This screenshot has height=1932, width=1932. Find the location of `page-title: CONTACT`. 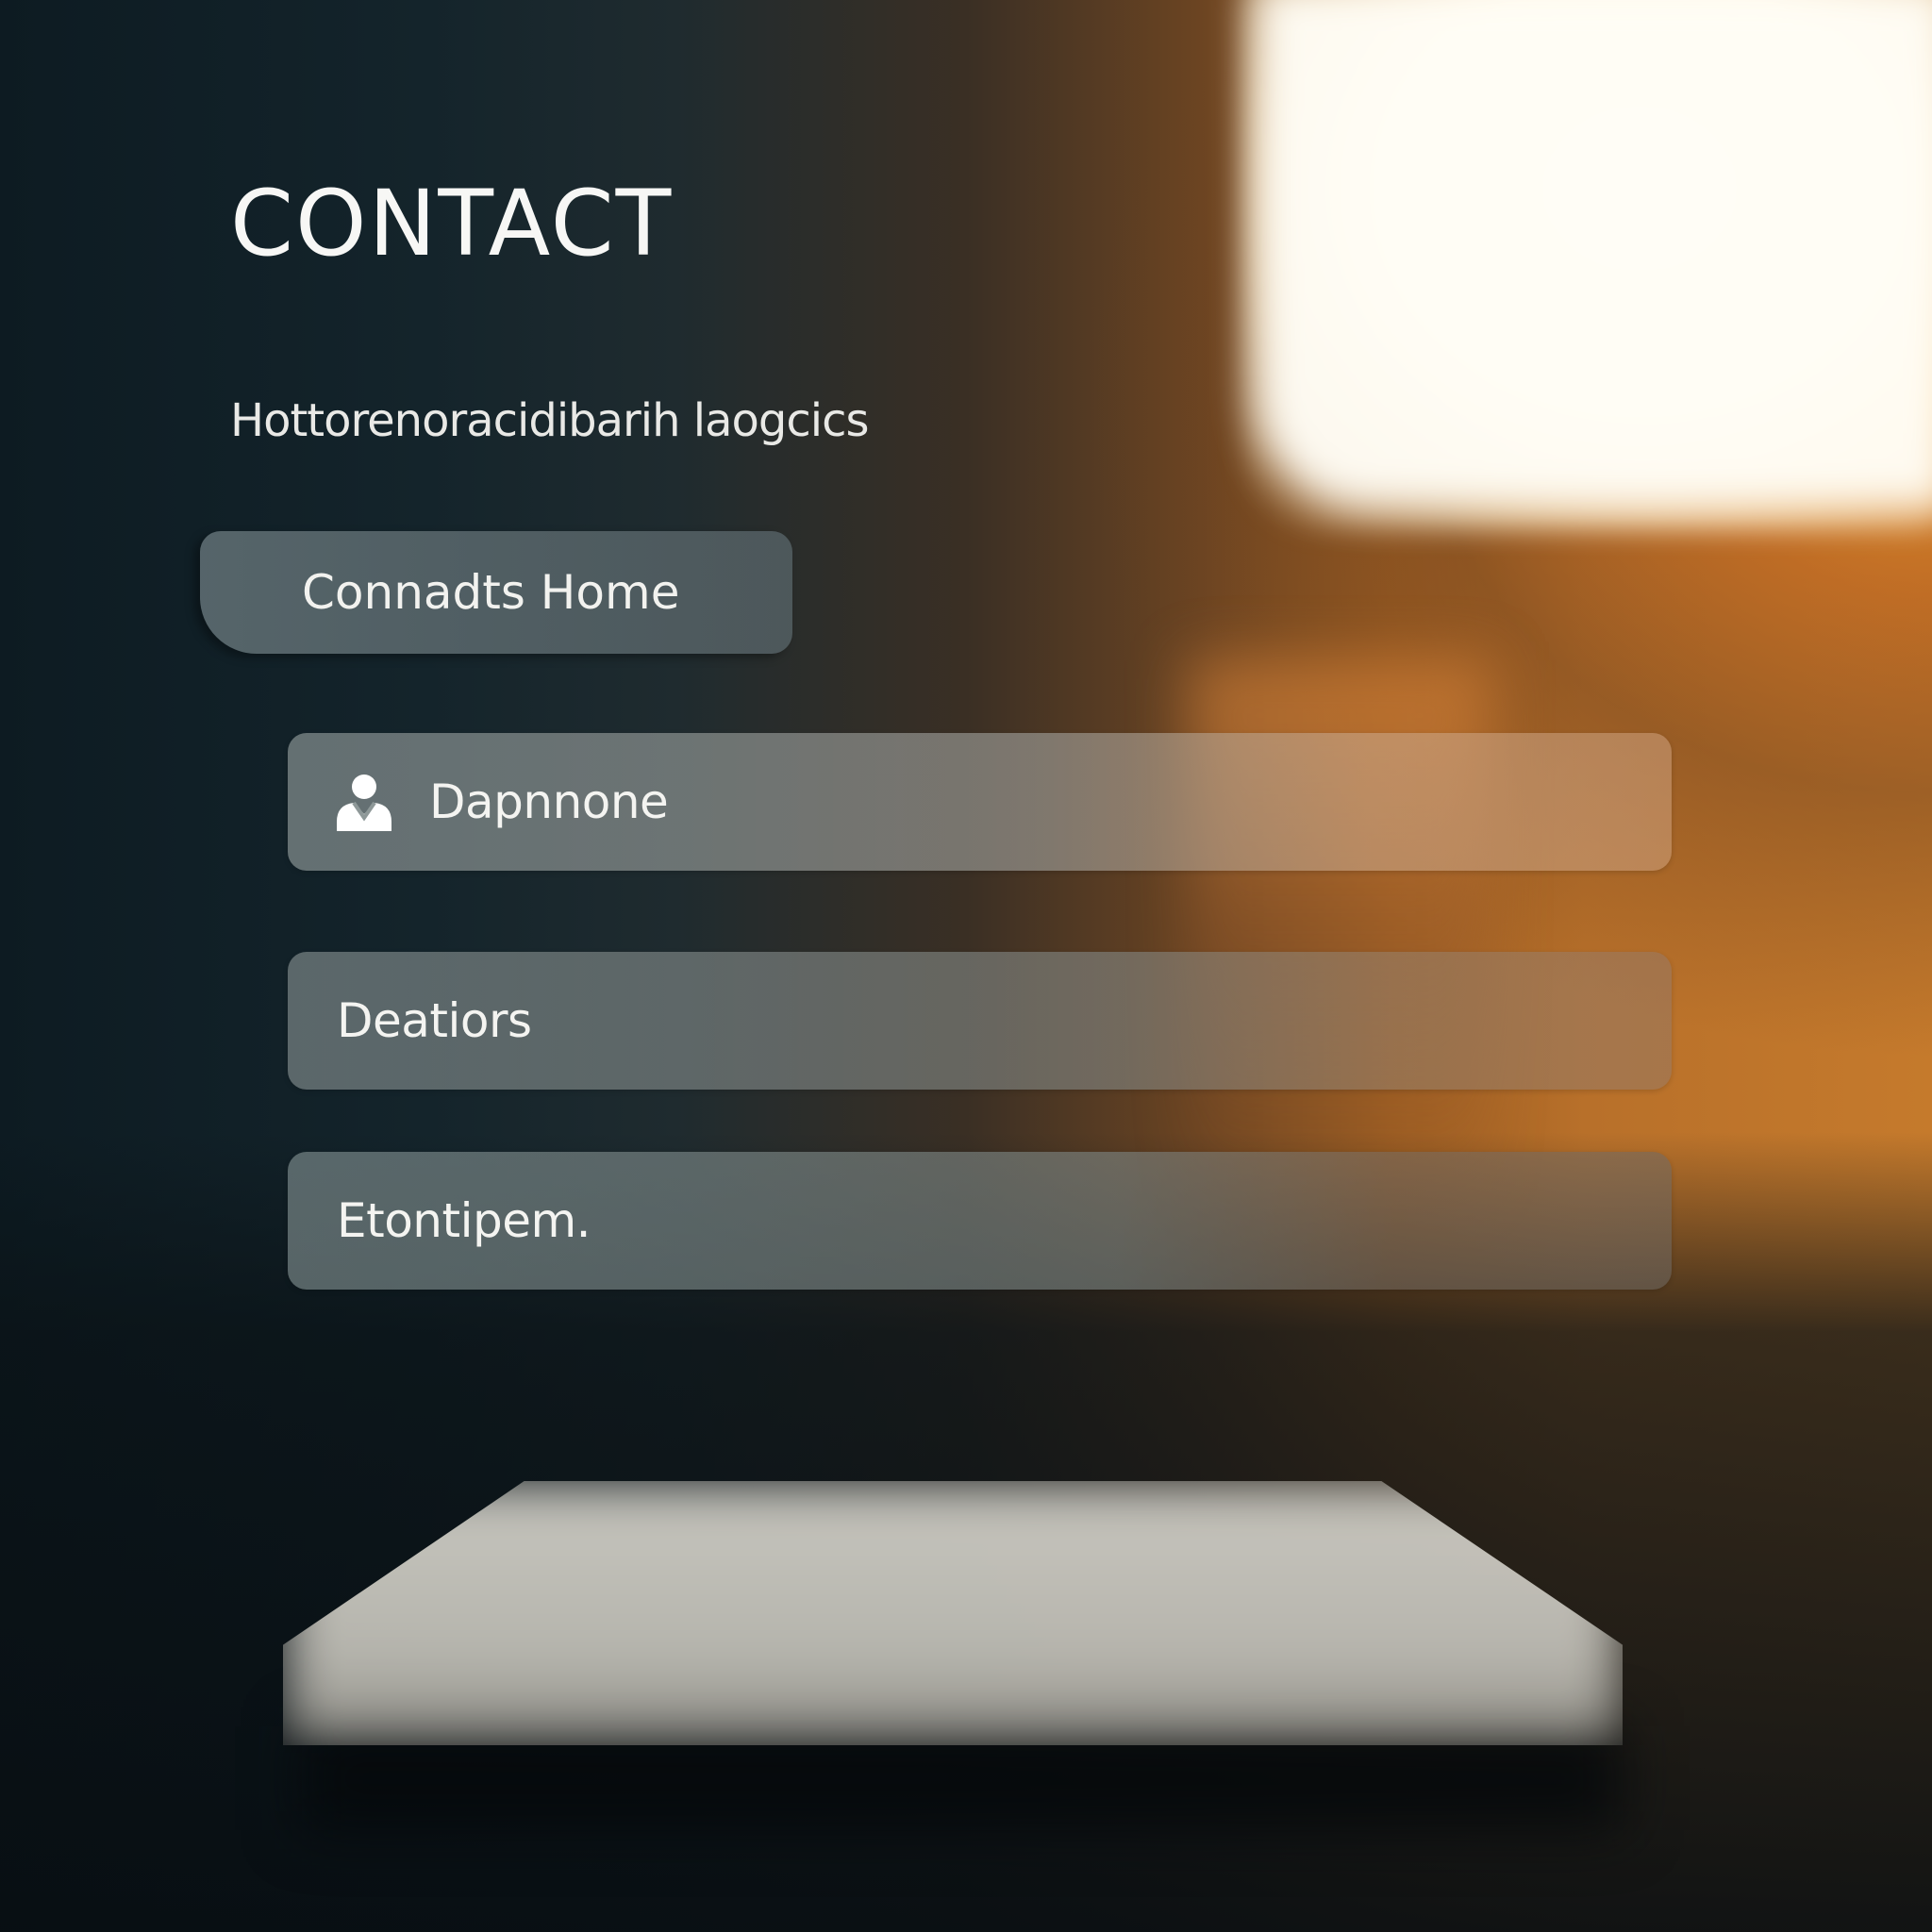

page-title: CONTACT is located at coordinates (452, 224).